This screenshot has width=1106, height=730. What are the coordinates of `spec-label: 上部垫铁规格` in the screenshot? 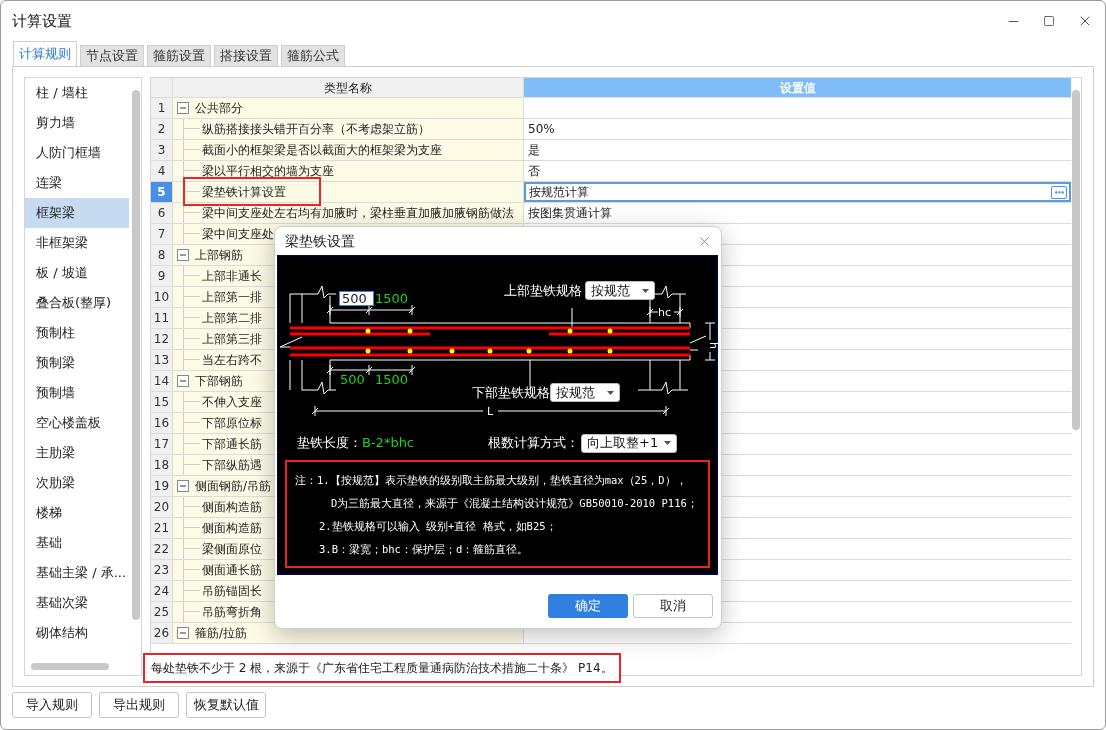 It's located at (543, 291).